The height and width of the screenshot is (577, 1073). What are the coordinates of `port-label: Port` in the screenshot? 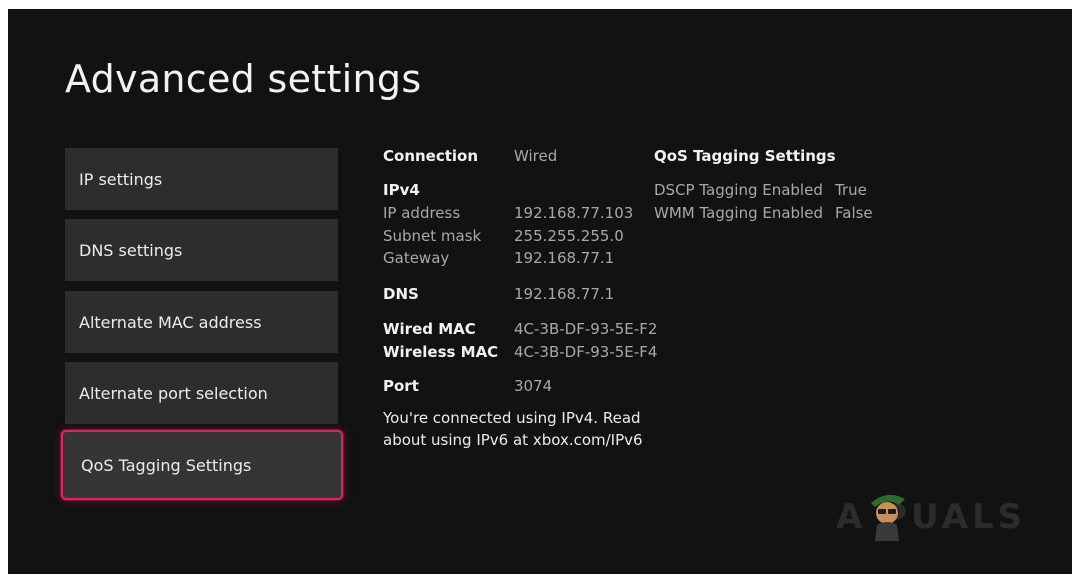 It's located at (401, 386).